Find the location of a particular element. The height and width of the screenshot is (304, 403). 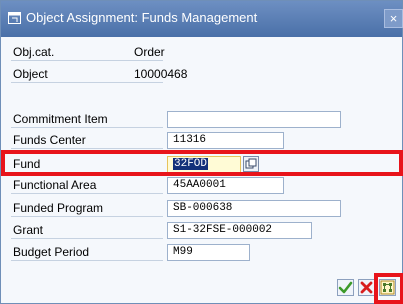

grant-input: S1-32FSE-000002 is located at coordinates (239, 230).